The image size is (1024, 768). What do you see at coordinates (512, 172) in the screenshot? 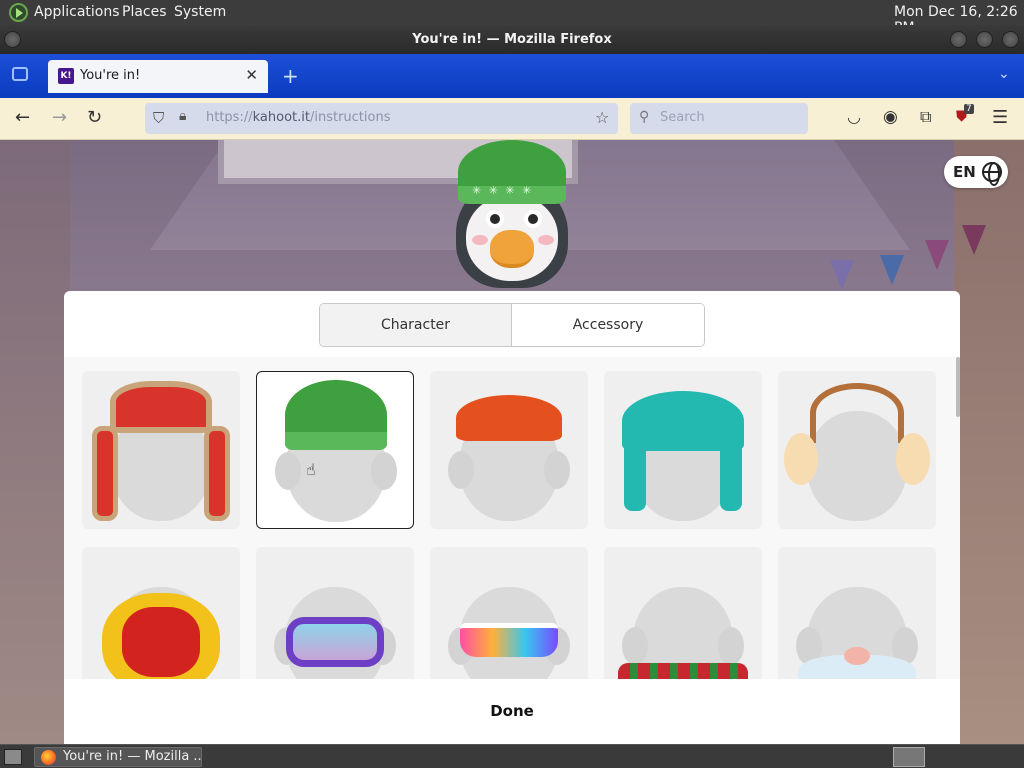
I see `reindeer-beanie-hat` at bounding box center [512, 172].